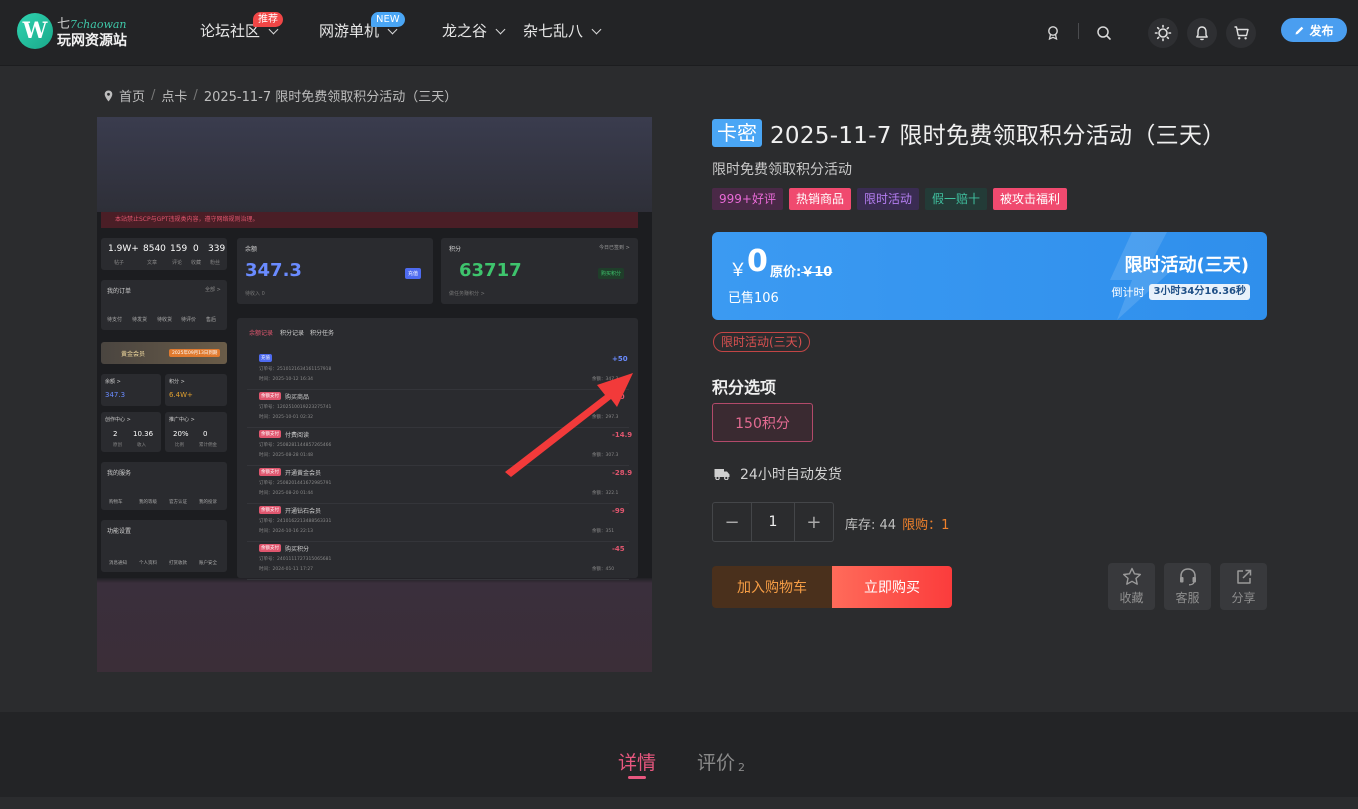  Describe the element at coordinates (217, 249) in the screenshot. I see `stat-value: 339` at that location.